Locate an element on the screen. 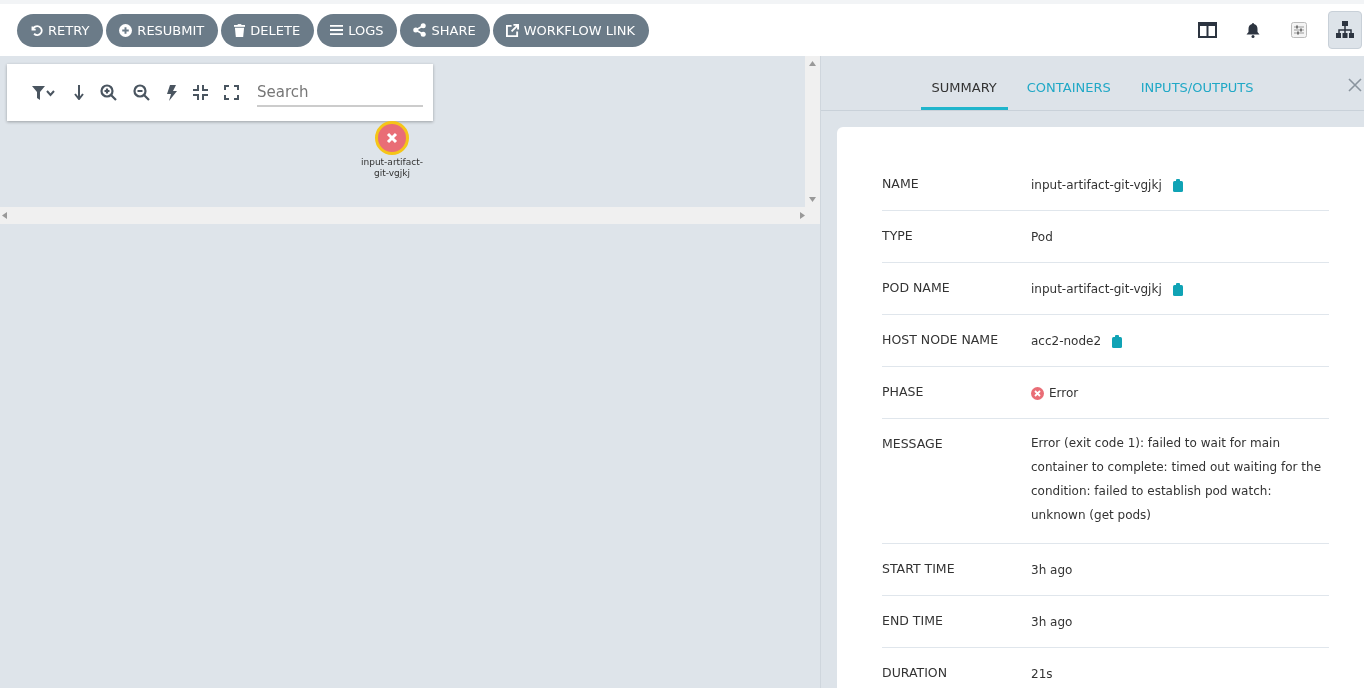  action-button: RETRY is located at coordinates (60, 30).